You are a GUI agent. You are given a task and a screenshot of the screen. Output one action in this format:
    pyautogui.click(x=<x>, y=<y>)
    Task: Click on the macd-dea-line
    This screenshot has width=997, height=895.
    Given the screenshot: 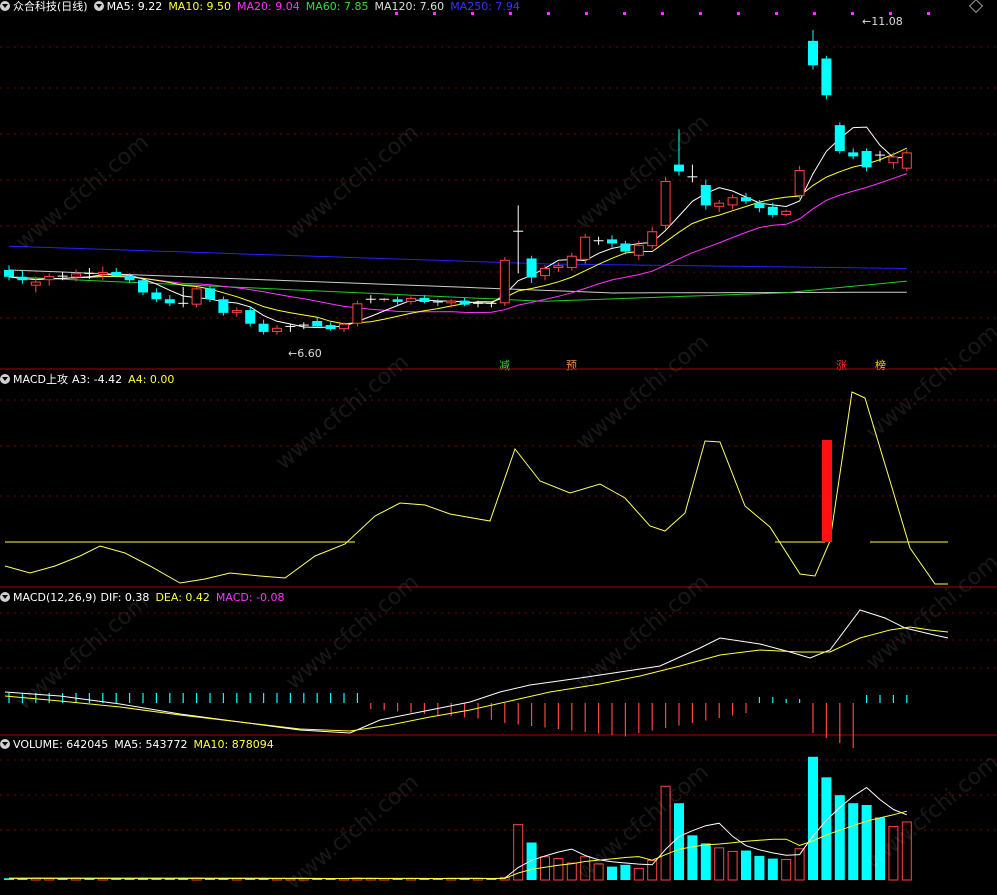 What is the action you would take?
    pyautogui.click(x=476, y=679)
    